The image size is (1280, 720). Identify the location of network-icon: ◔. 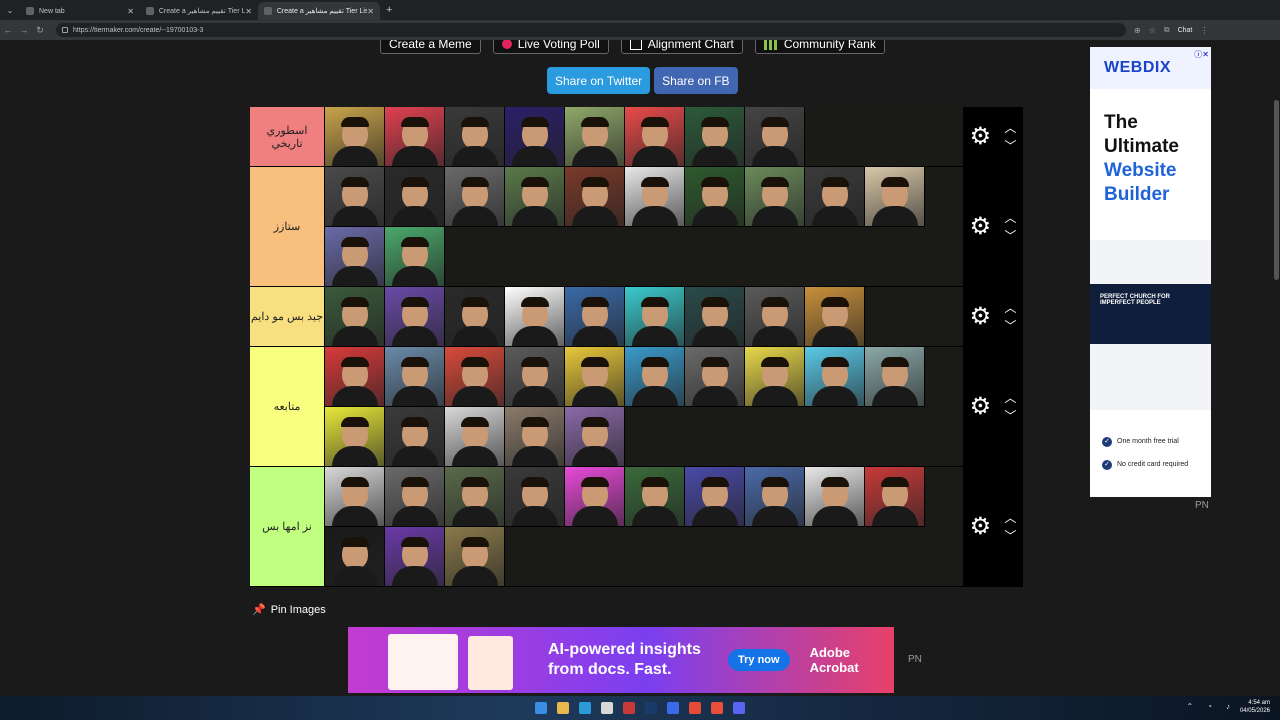
(1209, 706).